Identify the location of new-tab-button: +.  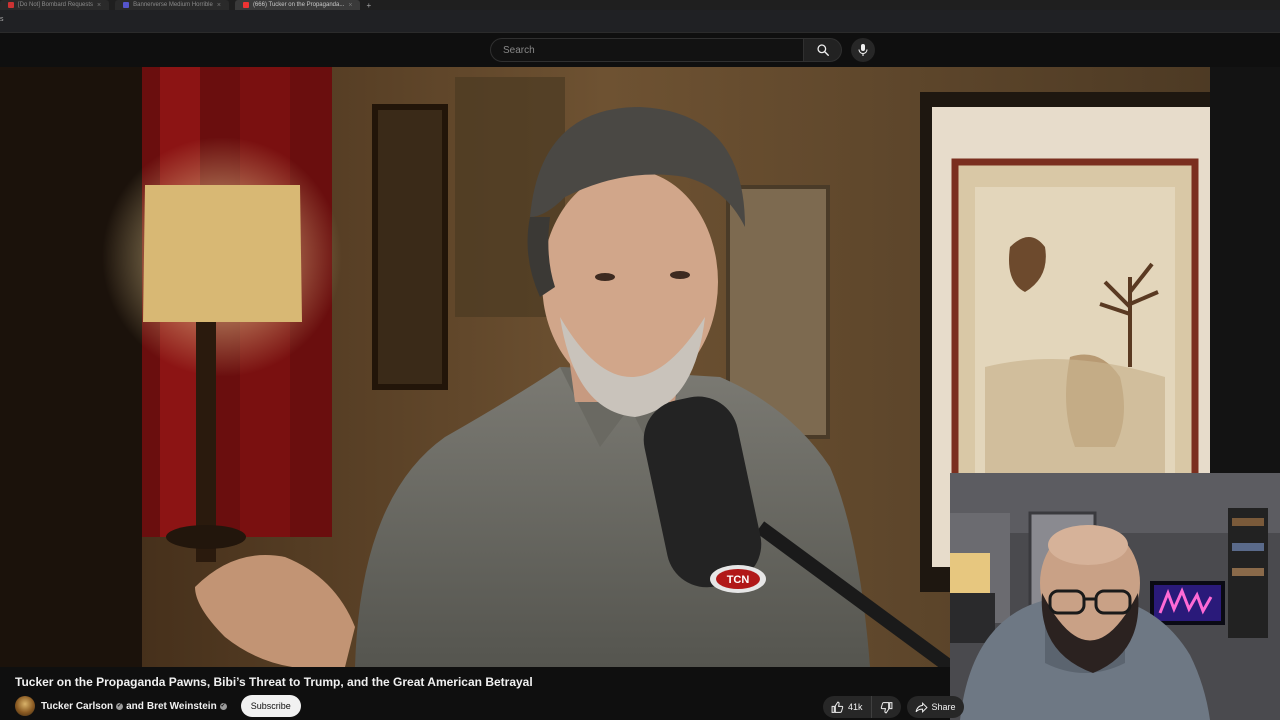
(368, 5).